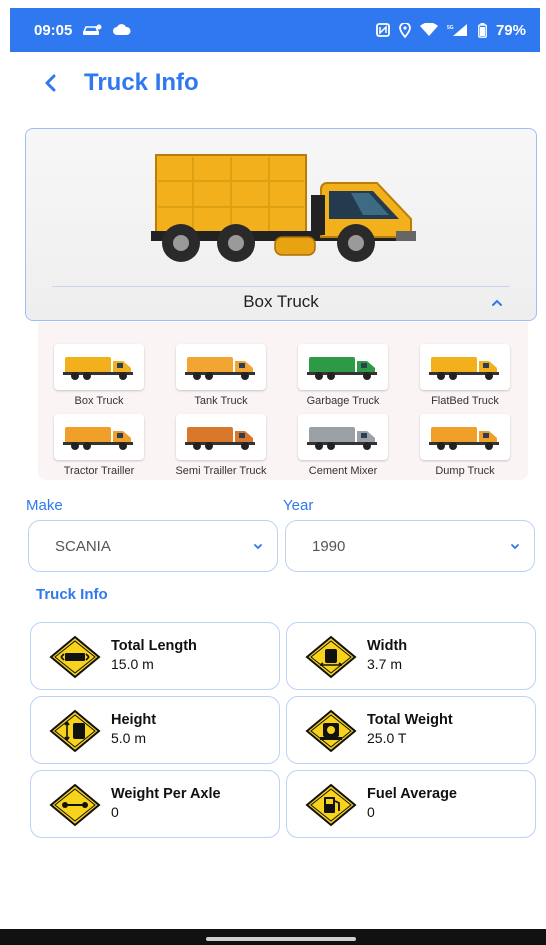  I want to click on truck-type-option: Dump Truck, so click(465, 447).